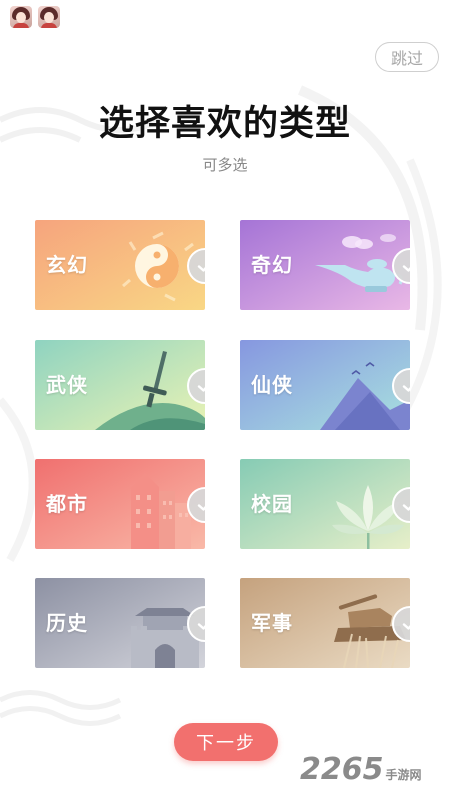 This screenshot has width=450, height=800. What do you see at coordinates (325, 504) in the screenshot?
I see `genre-card-xiaoyuan: 校园` at bounding box center [325, 504].